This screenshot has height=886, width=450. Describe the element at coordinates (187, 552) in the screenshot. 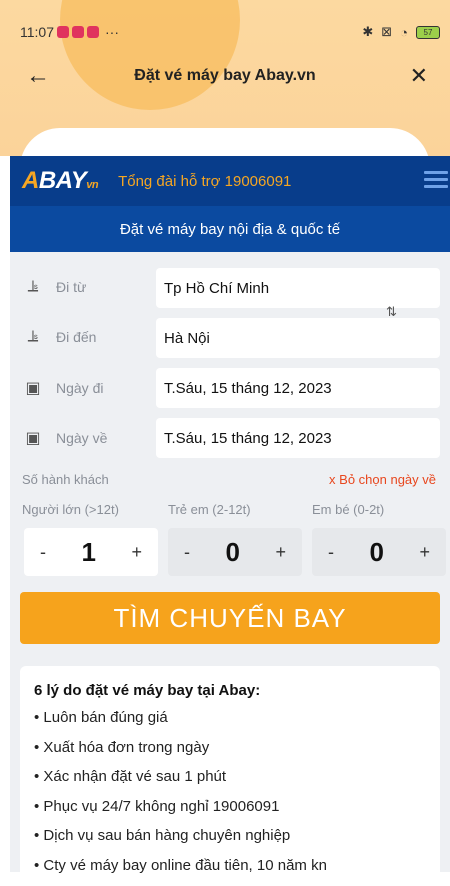

I see `child-minus-button: -` at that location.